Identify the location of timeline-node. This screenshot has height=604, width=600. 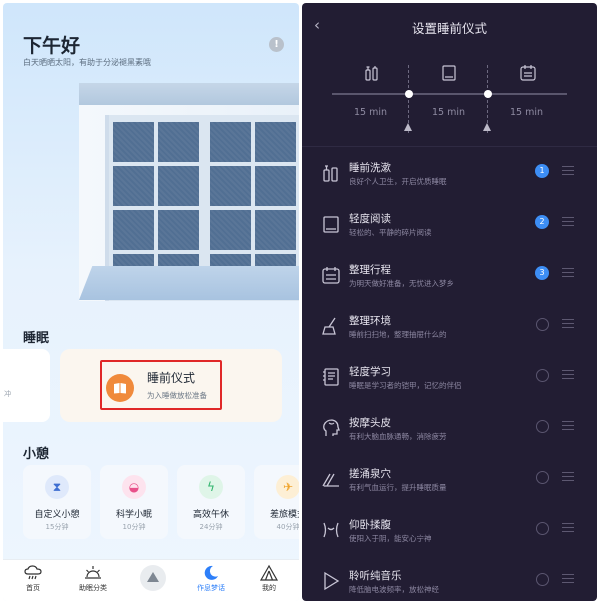
(488, 94).